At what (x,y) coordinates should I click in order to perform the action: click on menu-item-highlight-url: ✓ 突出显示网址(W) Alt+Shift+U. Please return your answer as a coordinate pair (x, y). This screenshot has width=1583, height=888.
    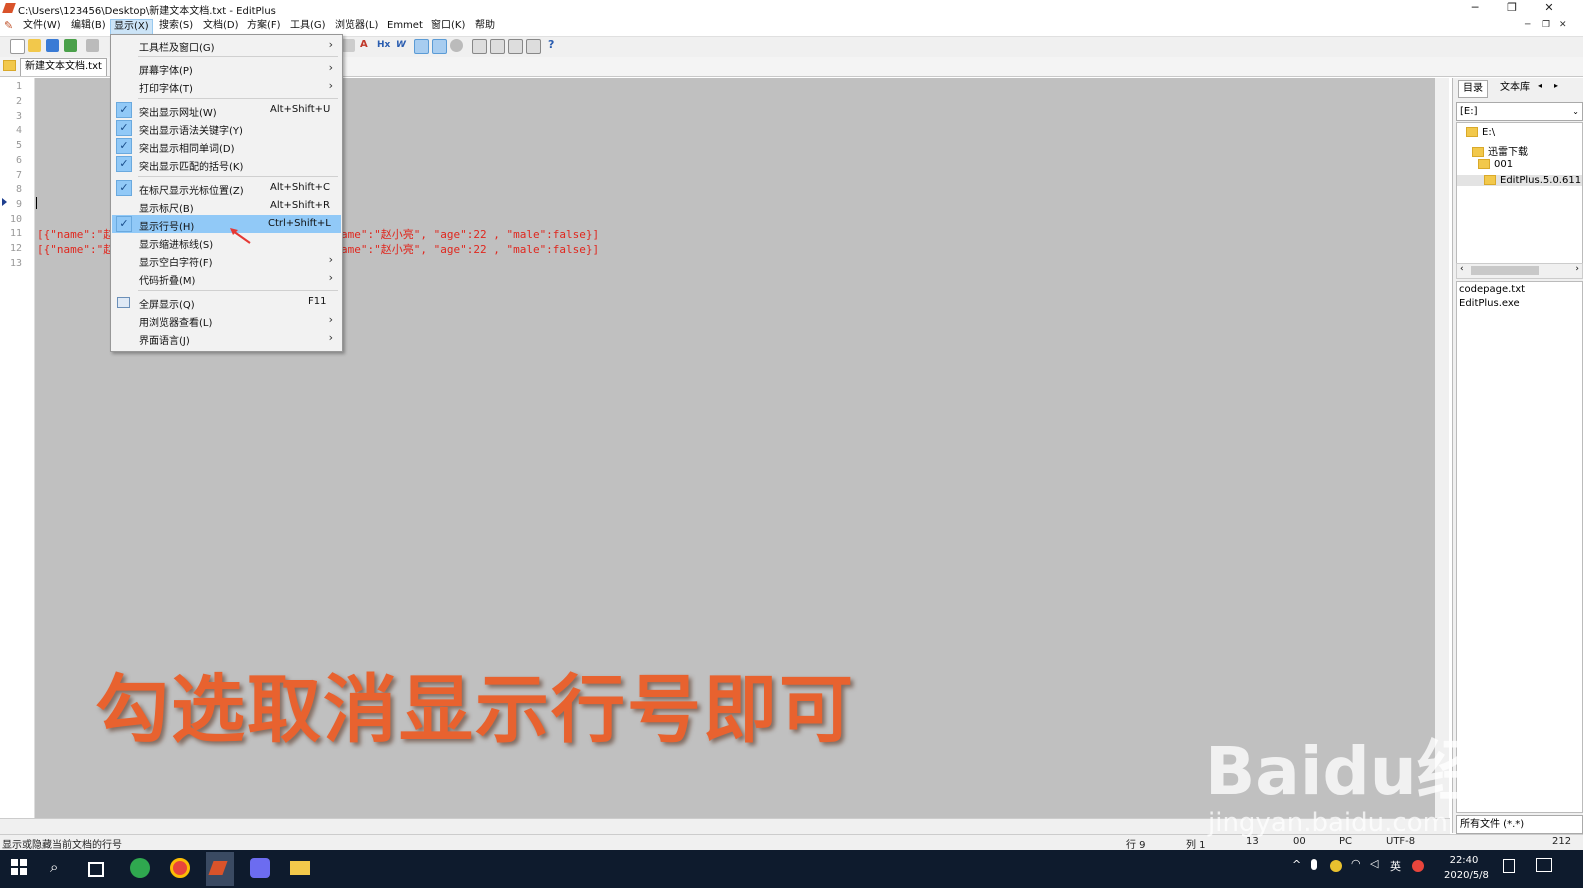
    Looking at the image, I should click on (226, 110).